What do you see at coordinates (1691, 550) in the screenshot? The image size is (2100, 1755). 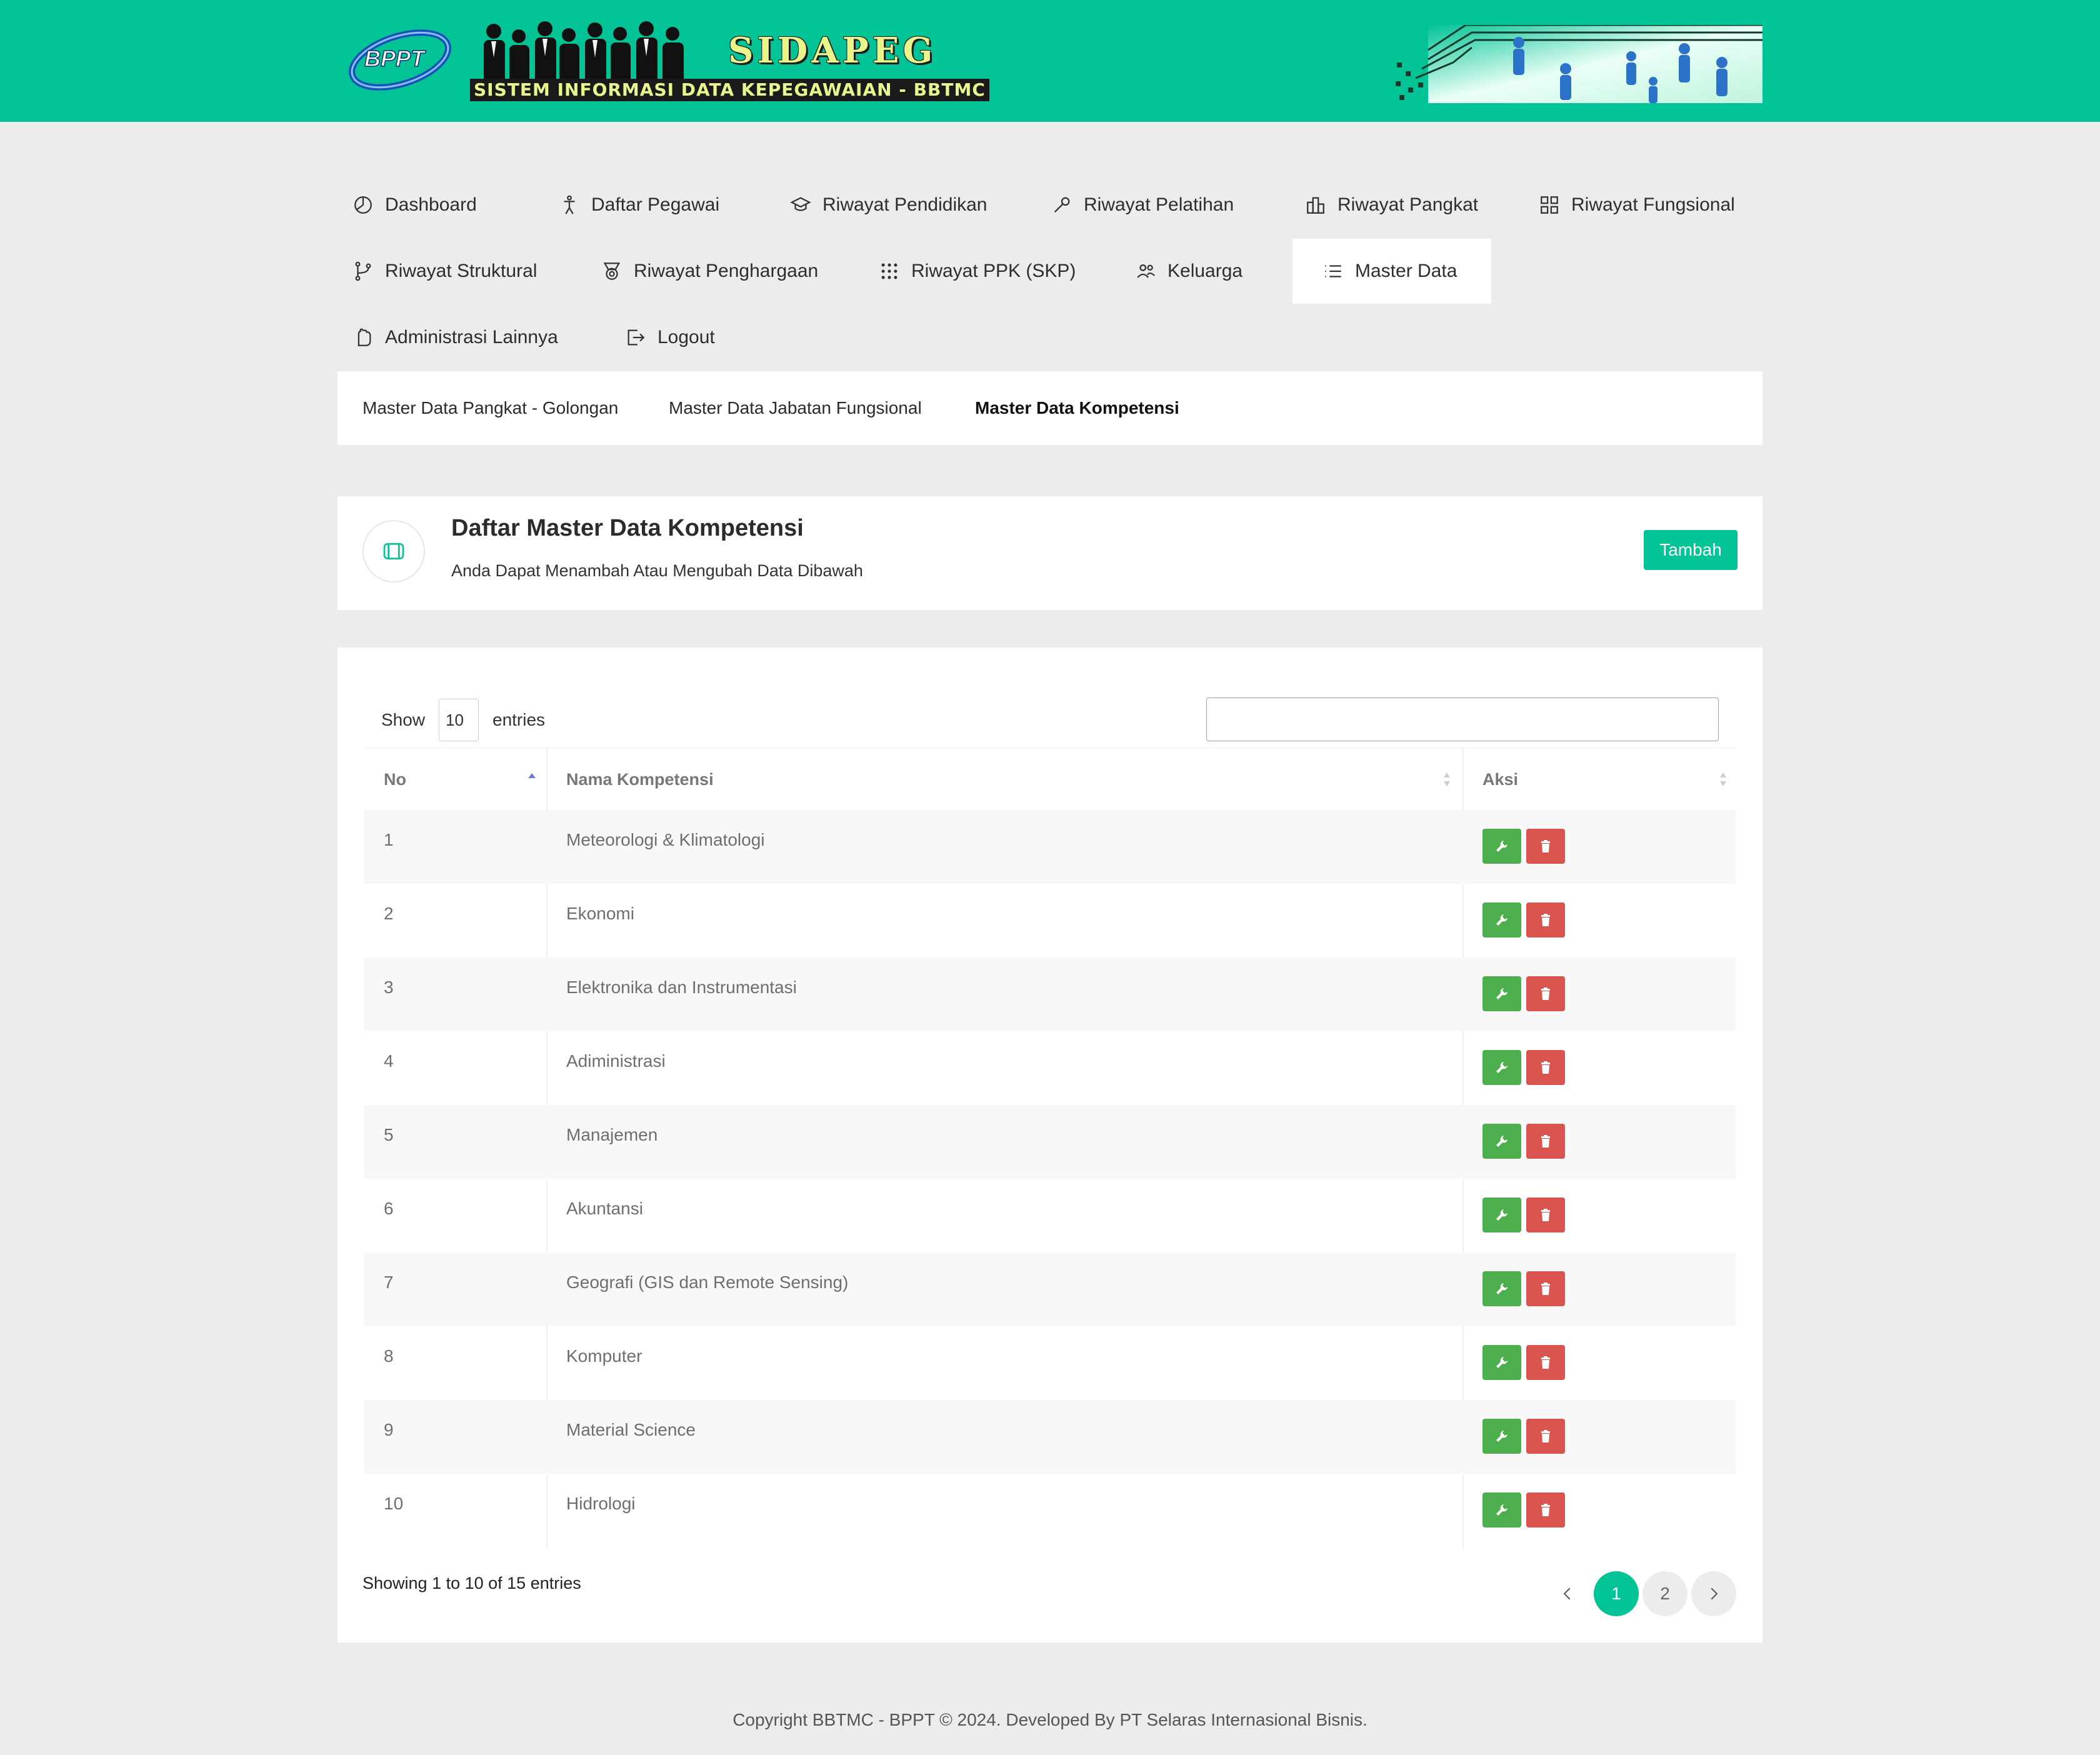 I see `add-button: Tambah` at bounding box center [1691, 550].